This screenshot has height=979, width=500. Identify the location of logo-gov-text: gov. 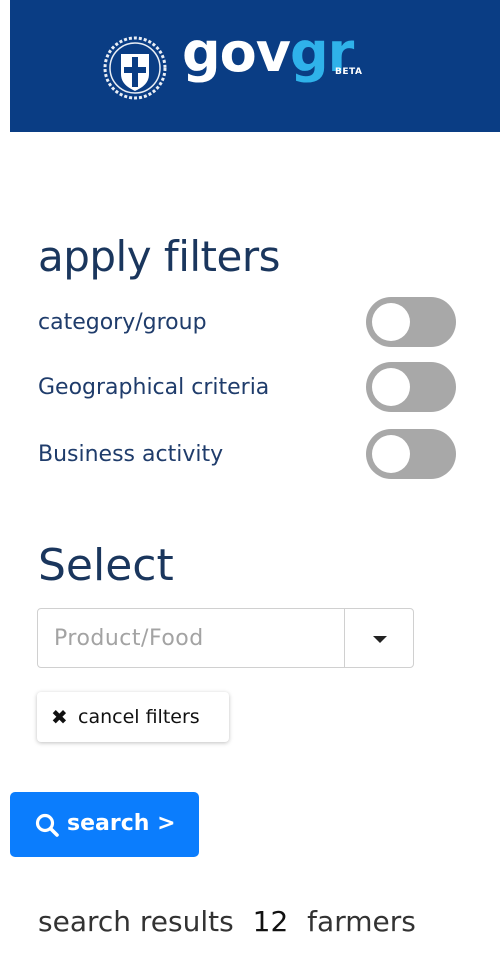
(236, 52).